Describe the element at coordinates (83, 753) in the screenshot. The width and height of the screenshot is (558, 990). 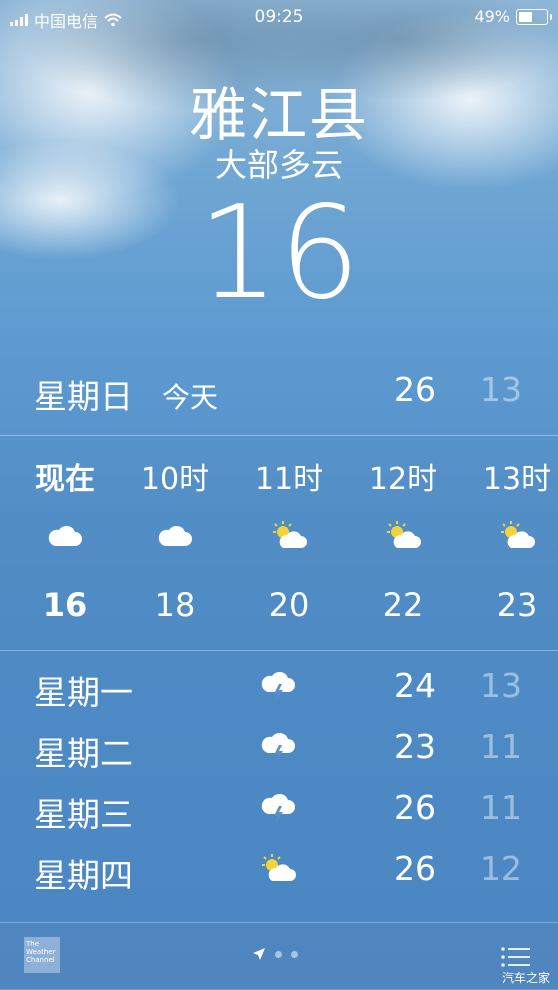
I see `daily-day: 星期二` at that location.